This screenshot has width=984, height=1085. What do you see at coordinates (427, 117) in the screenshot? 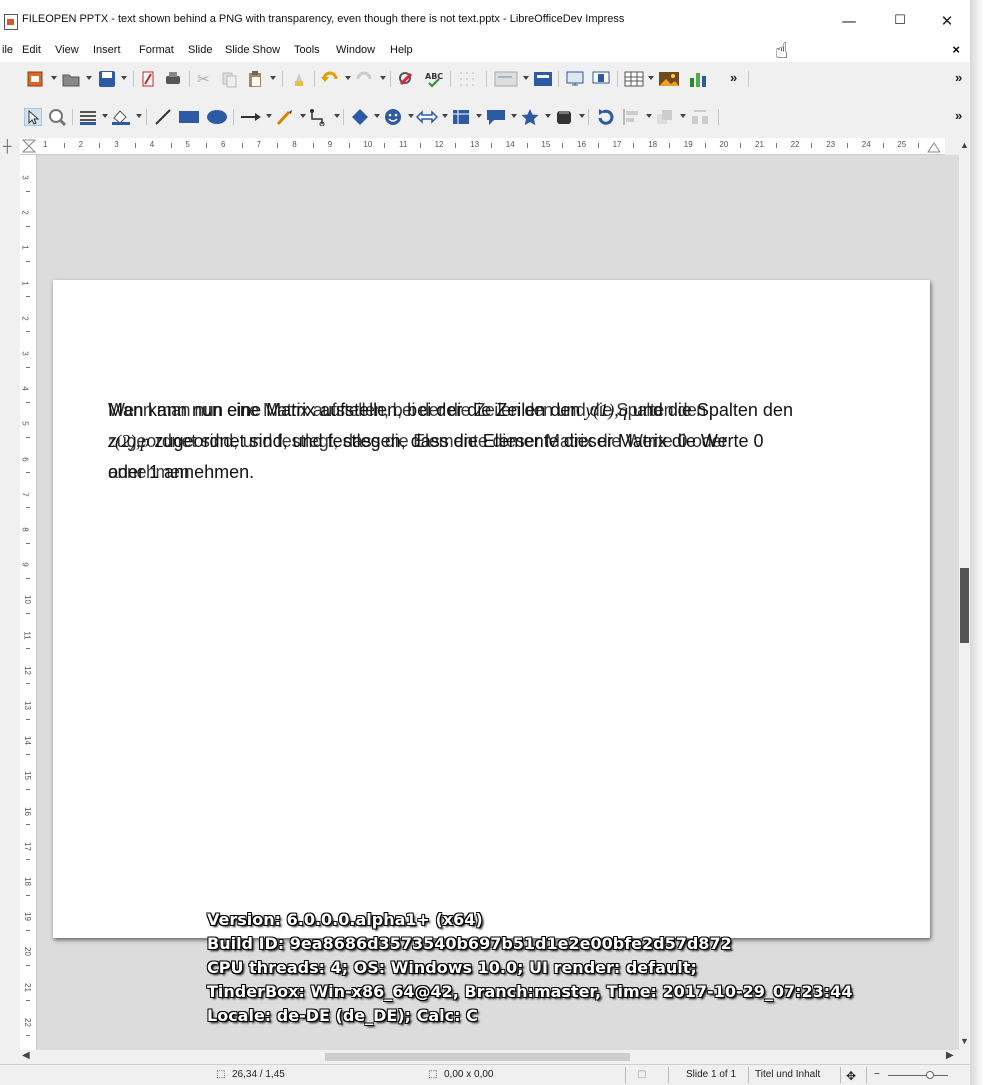
I see `block-arrows-icon` at bounding box center [427, 117].